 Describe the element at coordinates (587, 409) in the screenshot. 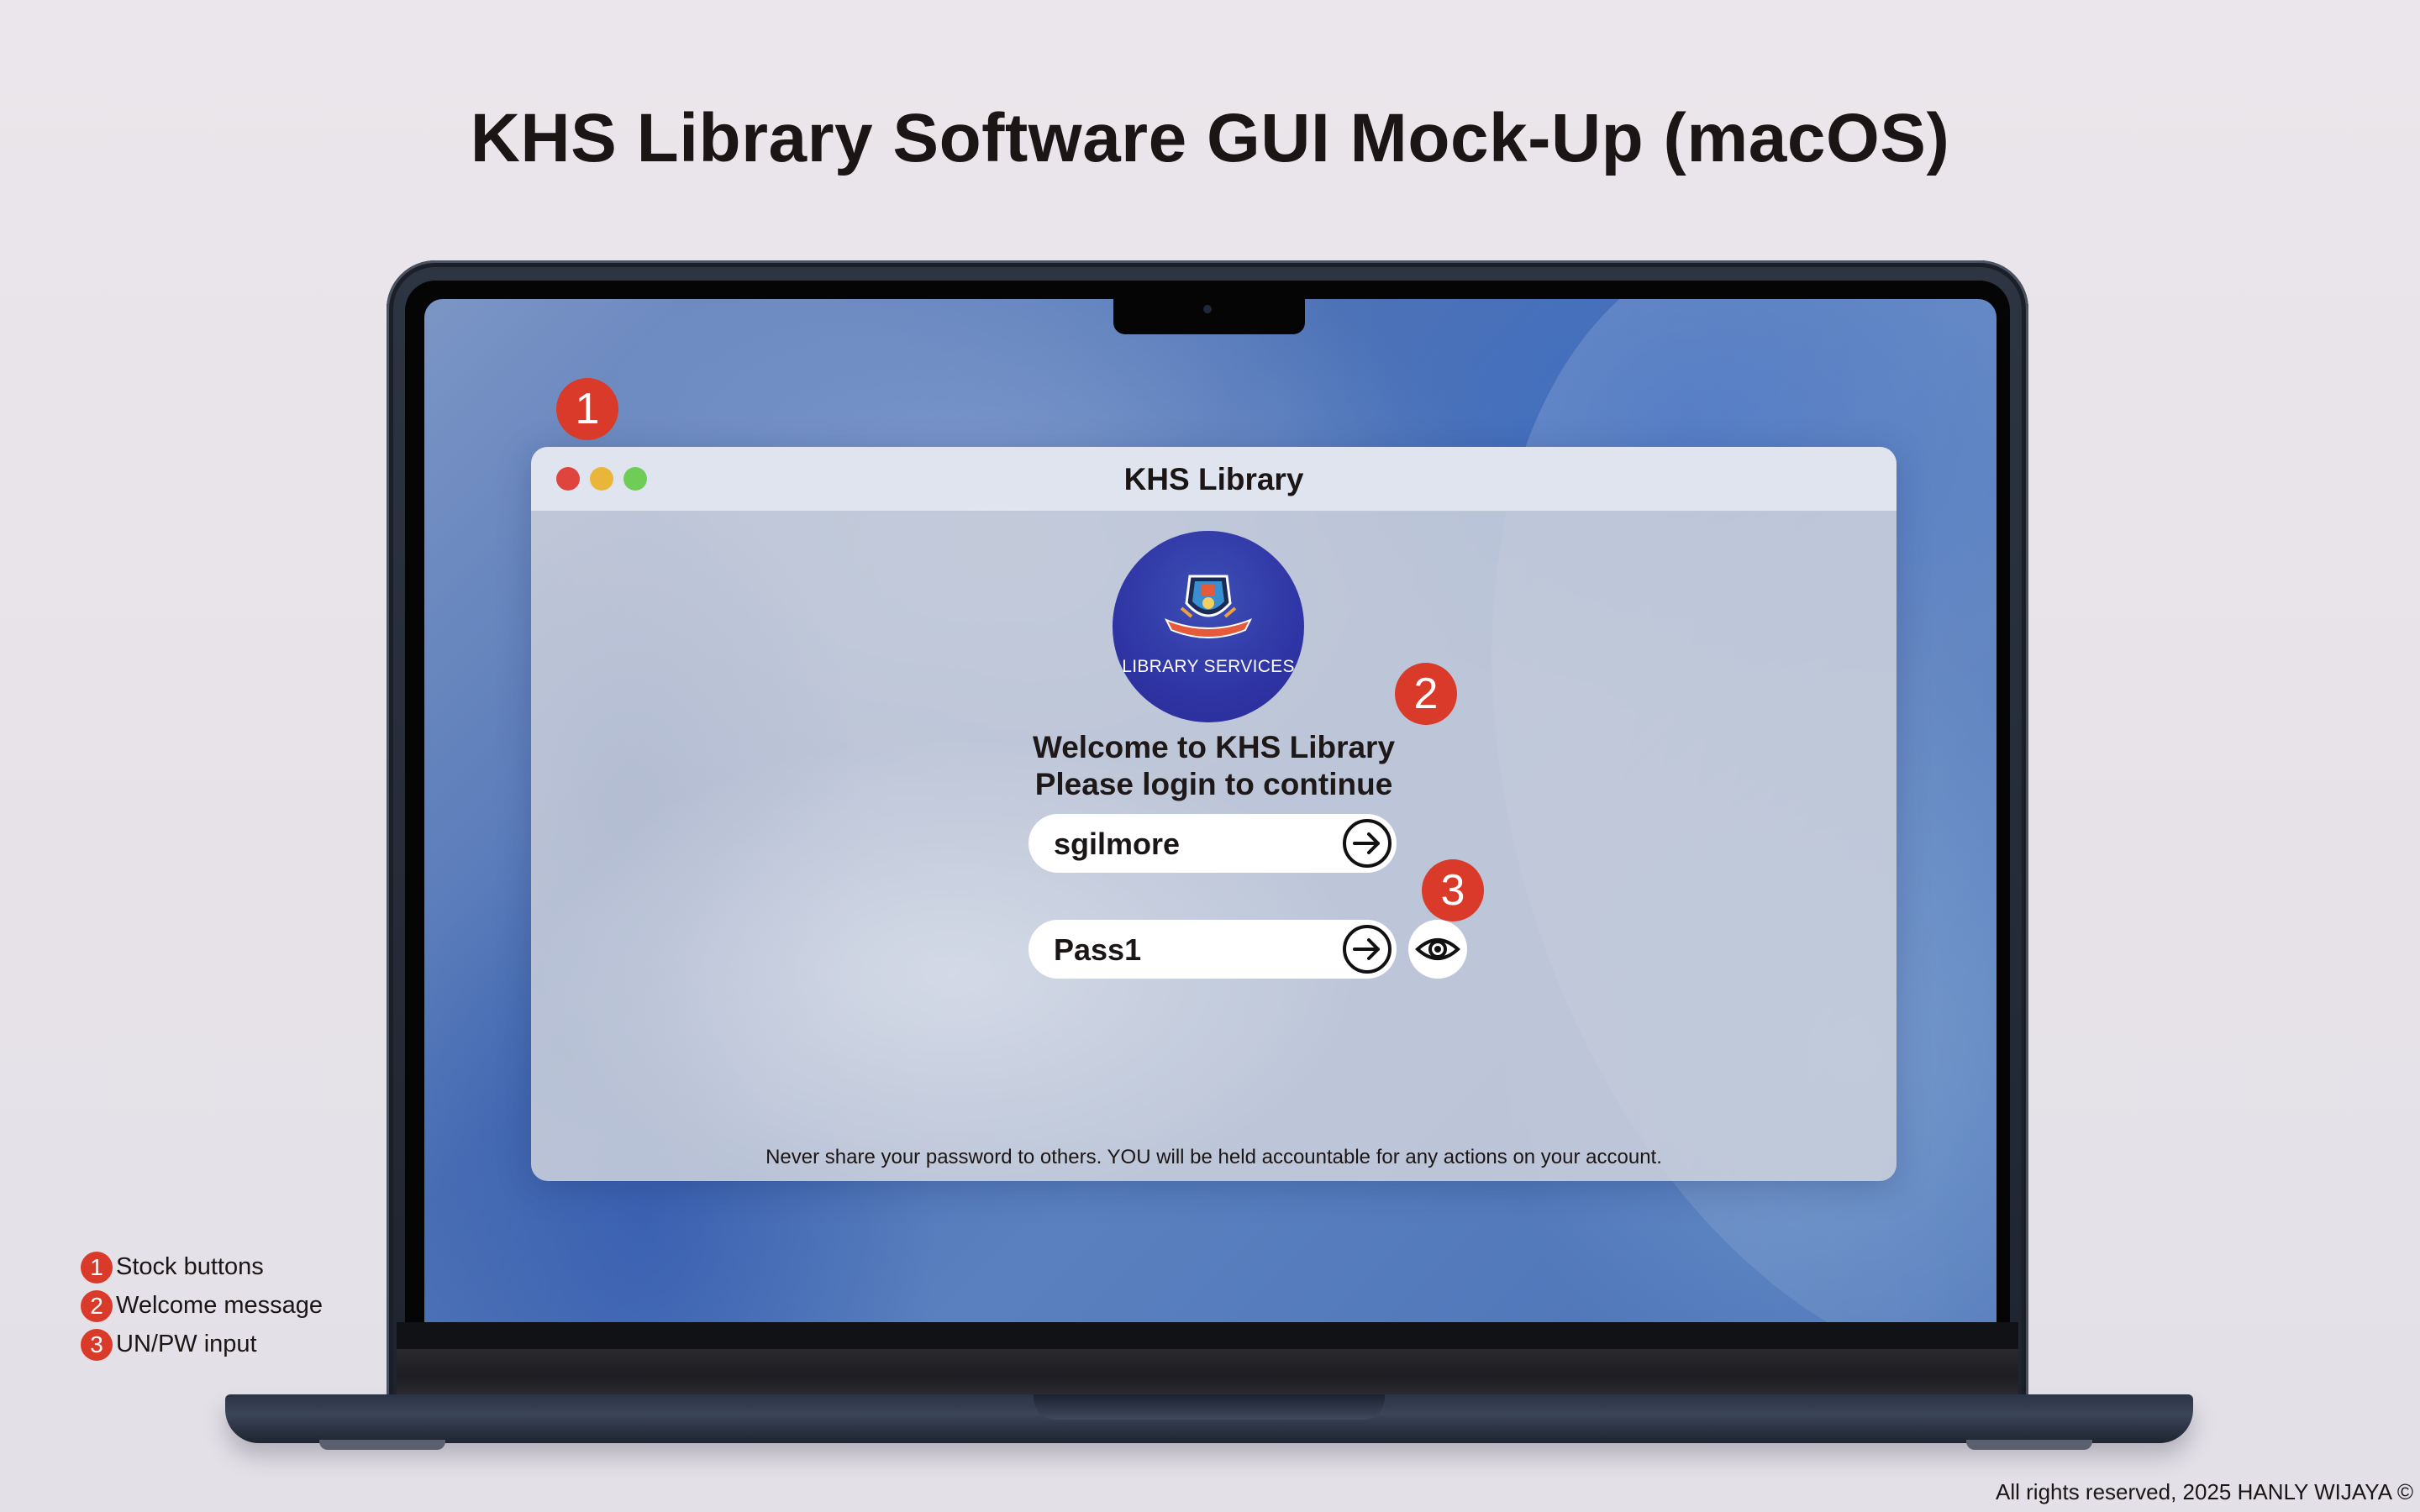

I see `callout-marker-1: 1` at that location.